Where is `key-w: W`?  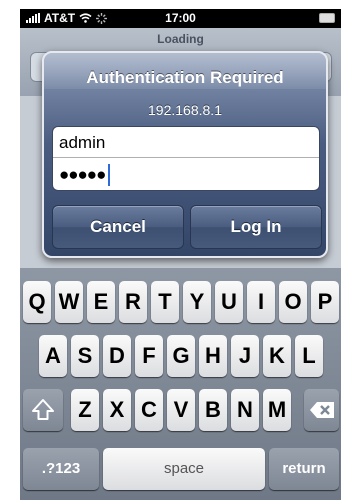
key-w: W is located at coordinates (69, 302).